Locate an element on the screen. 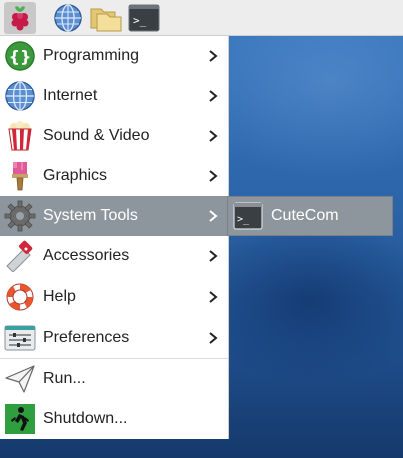 This screenshot has height=458, width=403. menu-item-internet: Internet is located at coordinates (114, 96).